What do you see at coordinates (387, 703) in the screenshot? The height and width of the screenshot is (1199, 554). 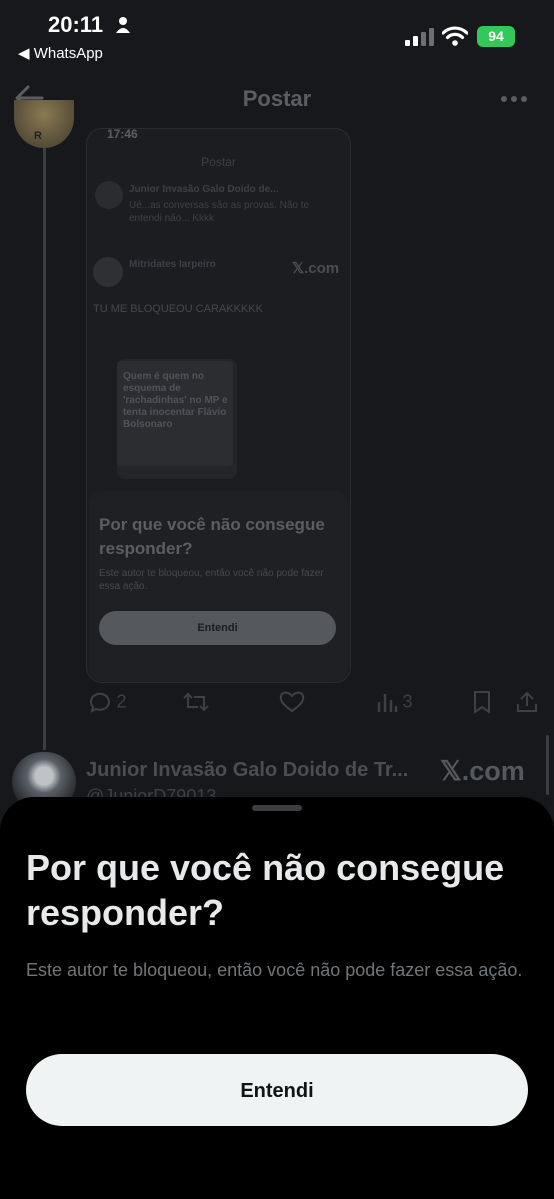 I see `views-icon` at bounding box center [387, 703].